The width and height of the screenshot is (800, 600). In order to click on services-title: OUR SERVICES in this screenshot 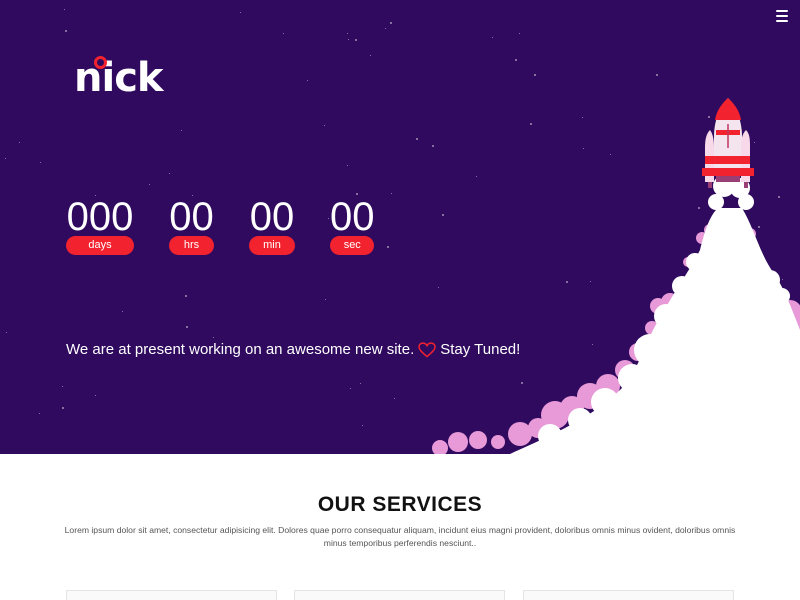, I will do `click(400, 504)`.